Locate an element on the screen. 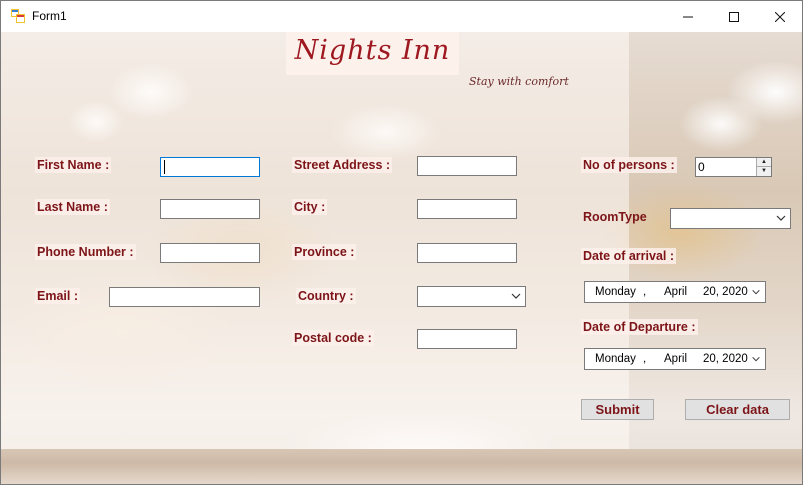  first-name-label: First Name : is located at coordinates (73, 165).